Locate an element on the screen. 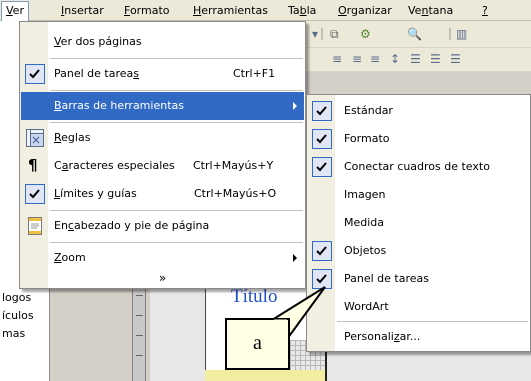 The height and width of the screenshot is (381, 531). menu-item-panel-de-tareas: Panel de tareas Ctrl+F1 is located at coordinates (162, 74).